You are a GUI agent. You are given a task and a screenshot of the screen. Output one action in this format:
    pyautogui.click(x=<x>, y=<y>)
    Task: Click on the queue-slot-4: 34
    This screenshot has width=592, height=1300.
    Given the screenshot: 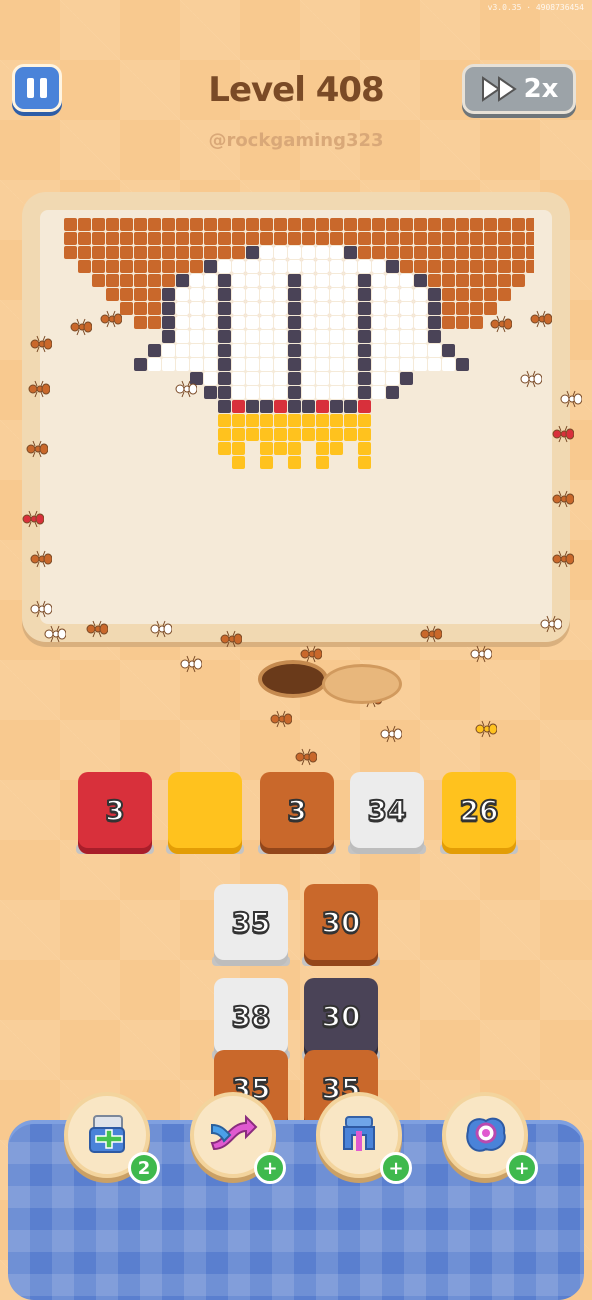 What is the action you would take?
    pyautogui.click(x=387, y=810)
    